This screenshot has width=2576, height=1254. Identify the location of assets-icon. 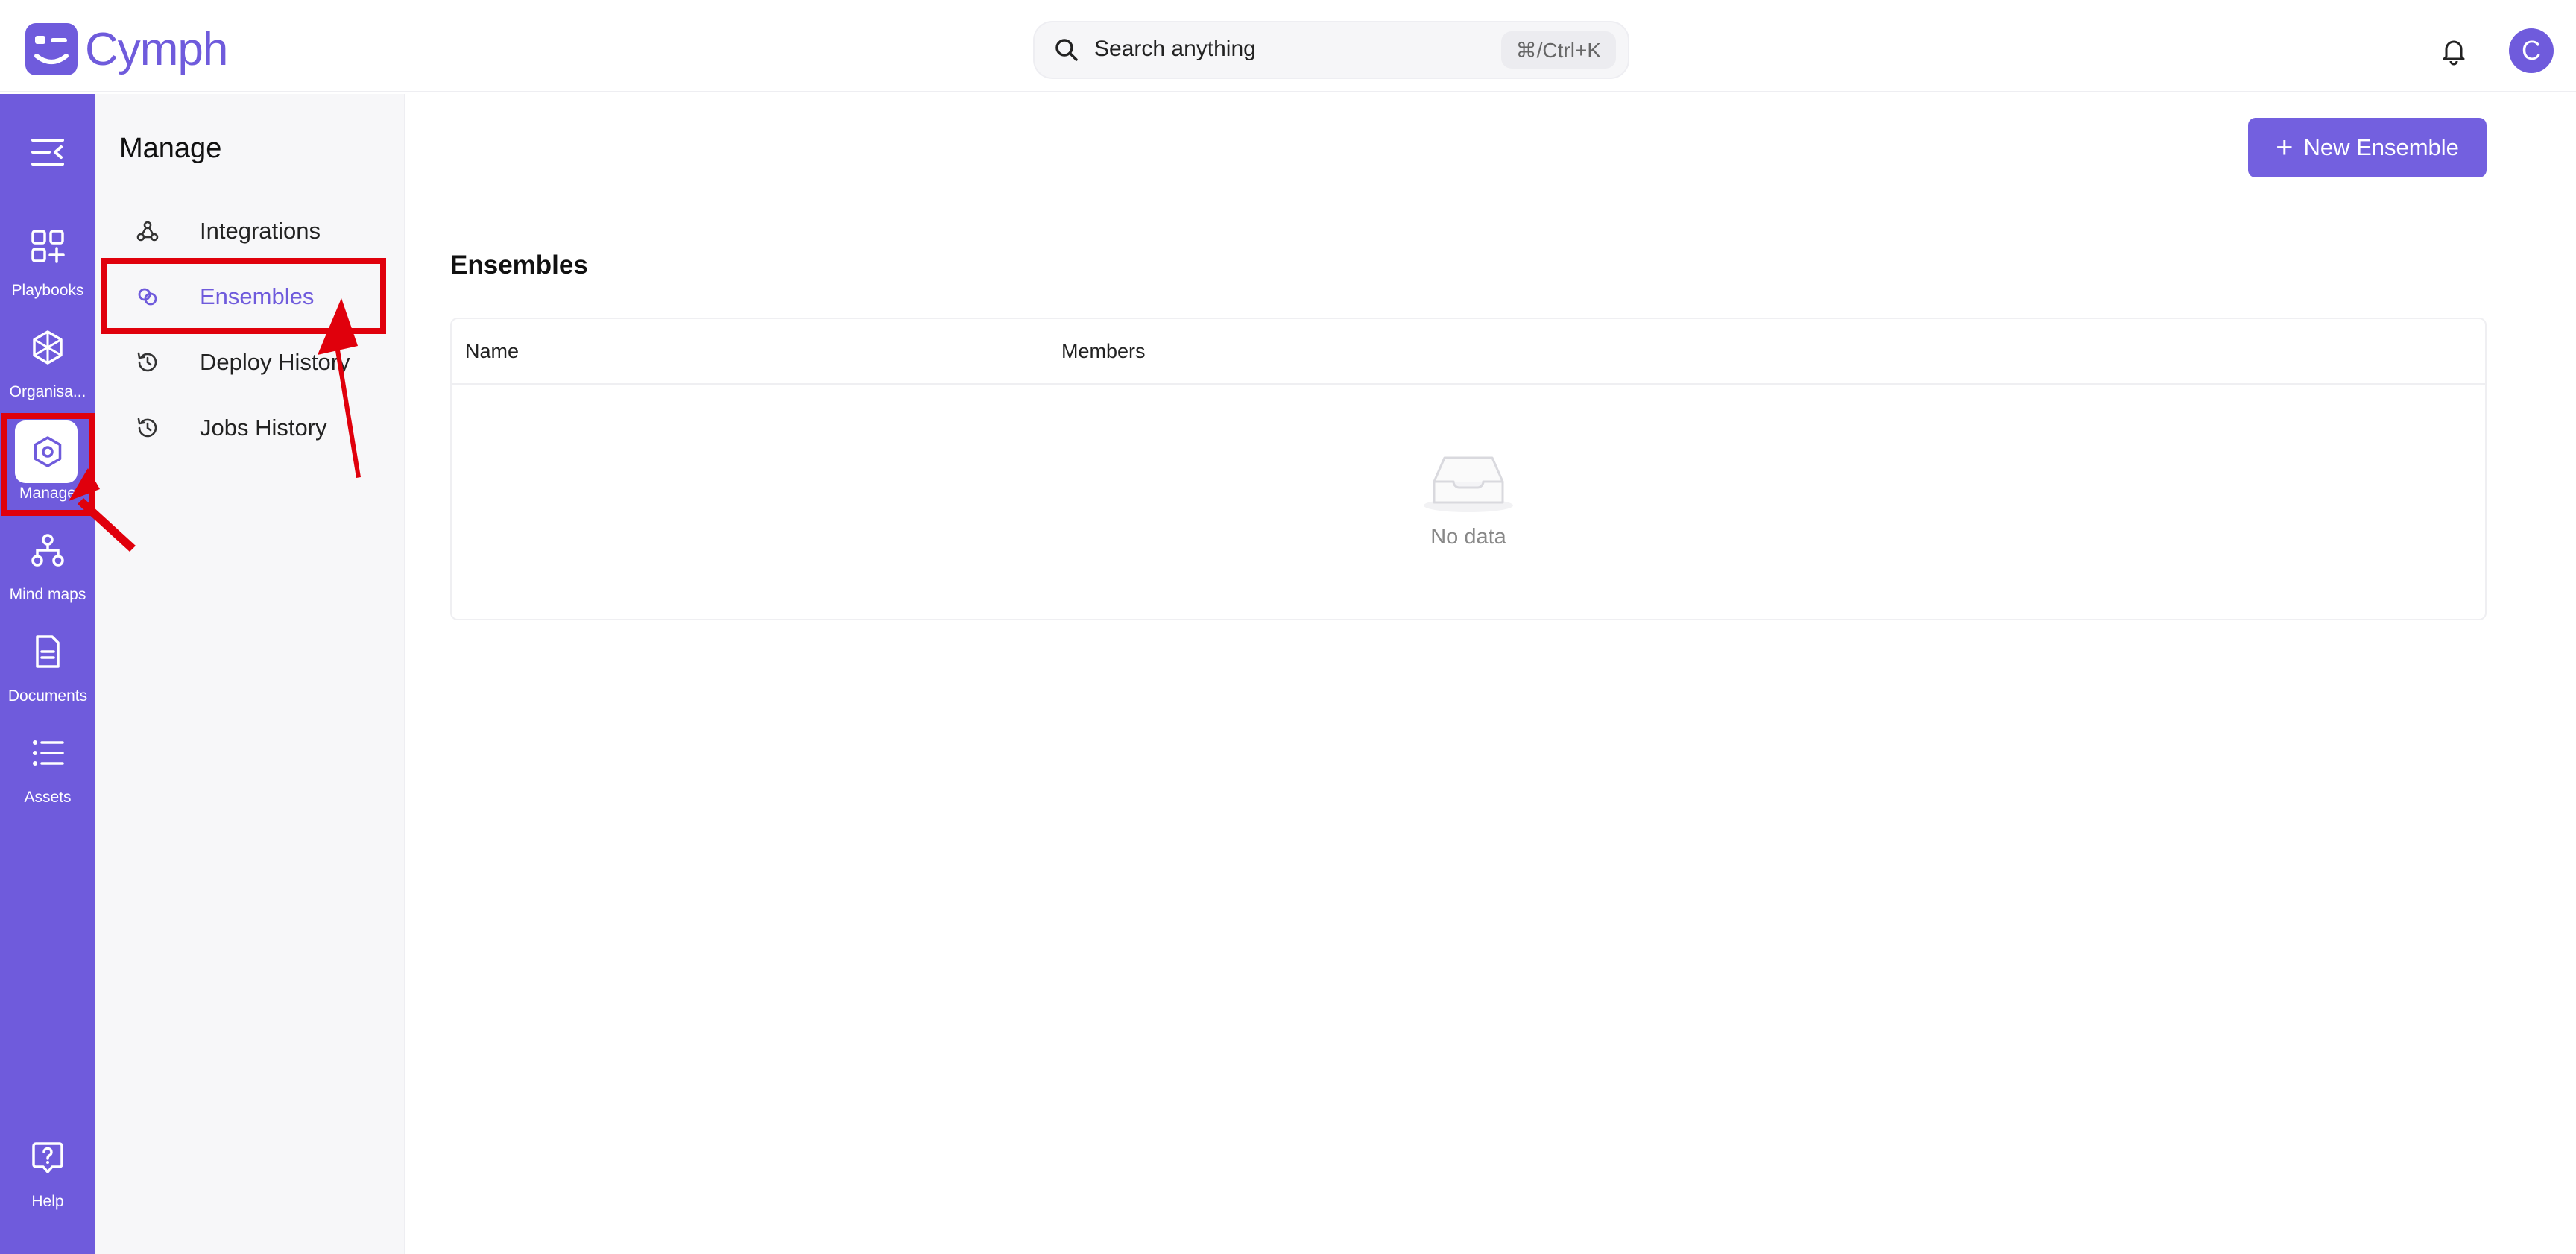
(48, 753).